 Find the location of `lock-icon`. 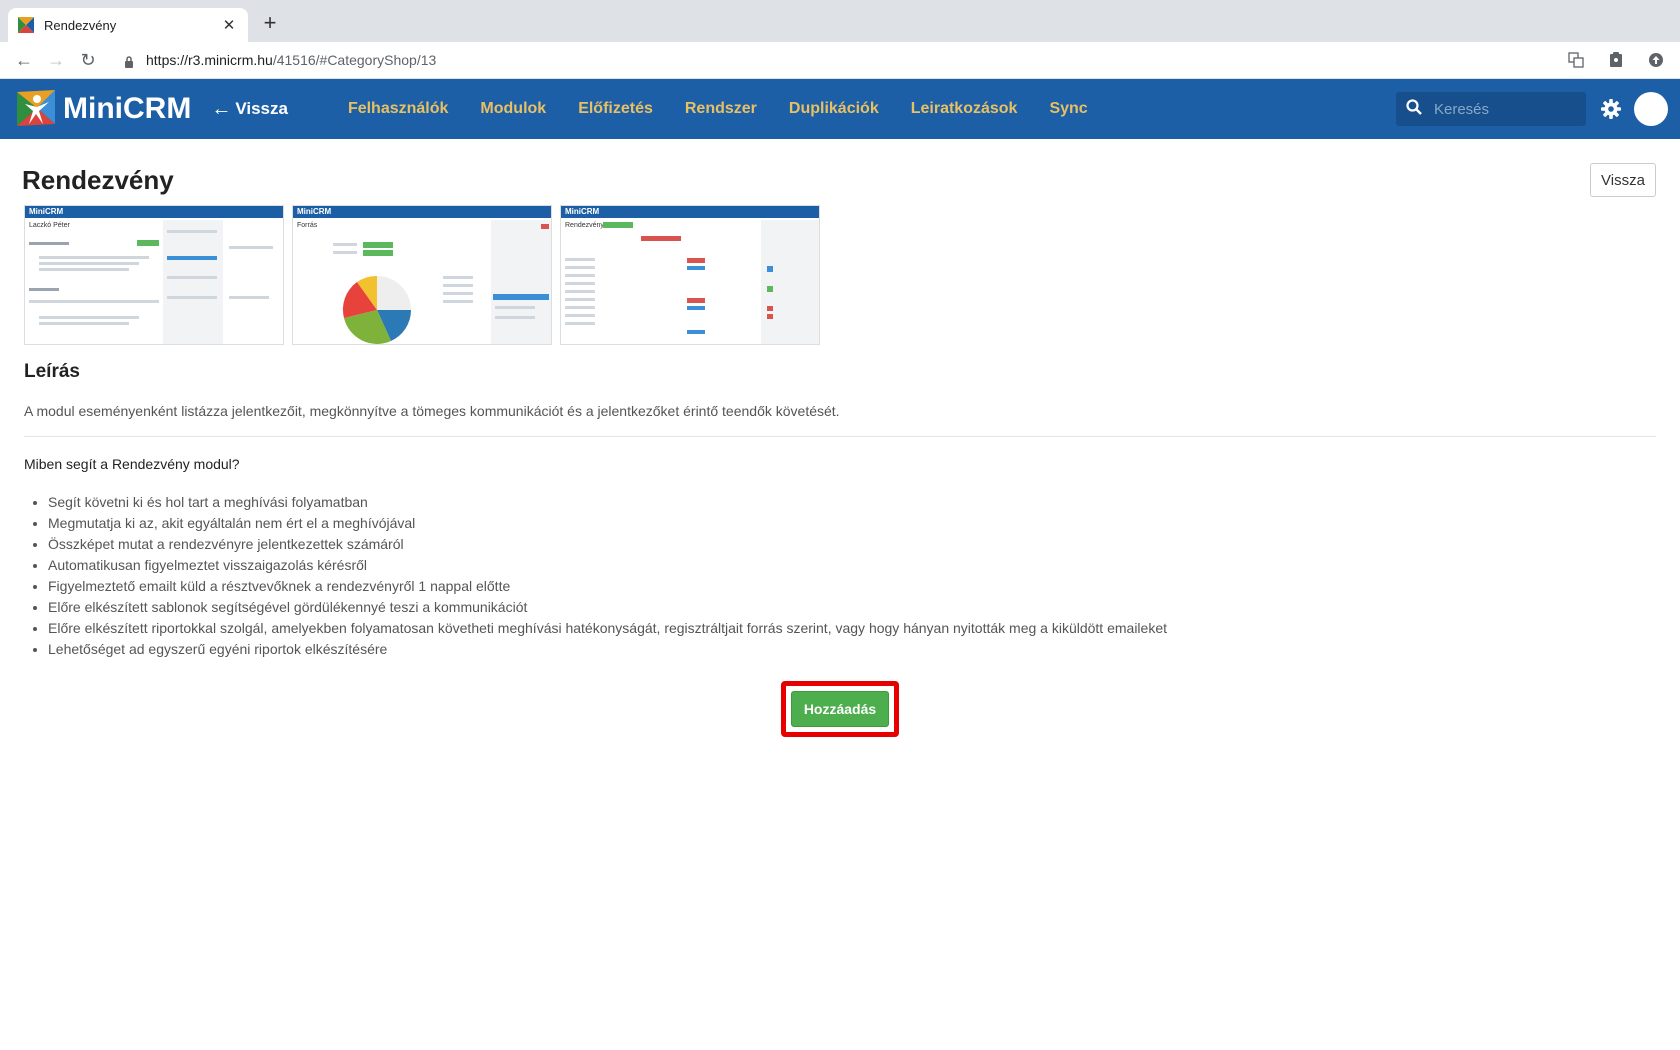

lock-icon is located at coordinates (129, 61).